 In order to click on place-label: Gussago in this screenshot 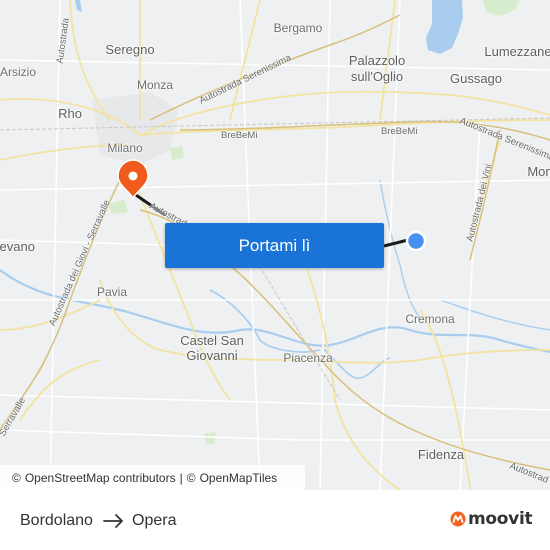, I will do `click(476, 78)`.